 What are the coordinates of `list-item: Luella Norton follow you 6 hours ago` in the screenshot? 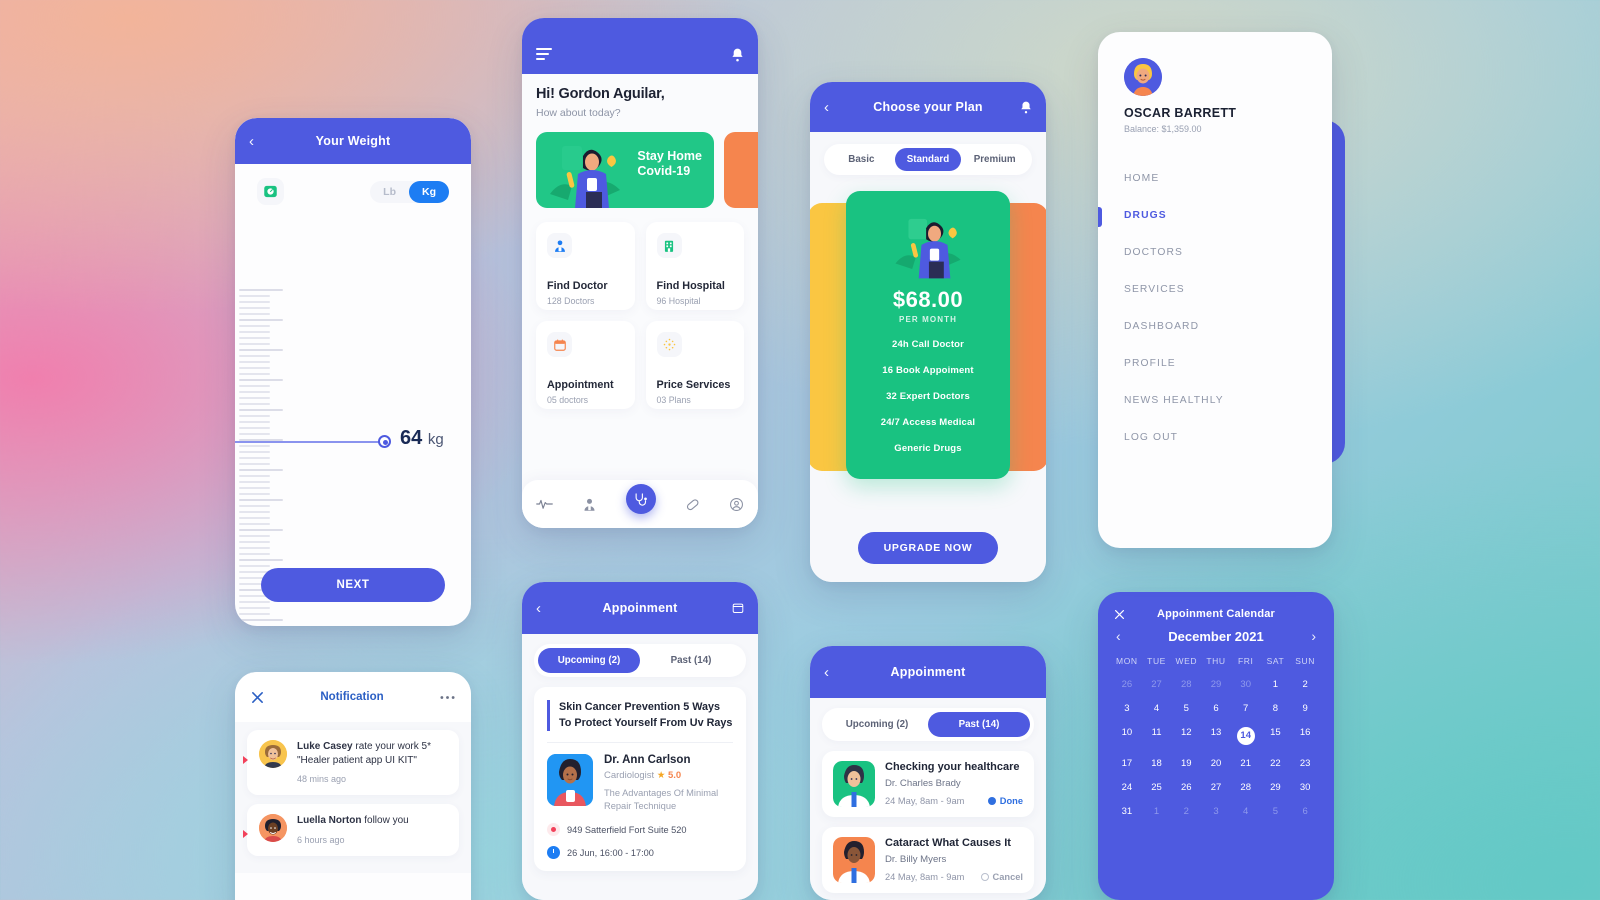 It's located at (351, 830).